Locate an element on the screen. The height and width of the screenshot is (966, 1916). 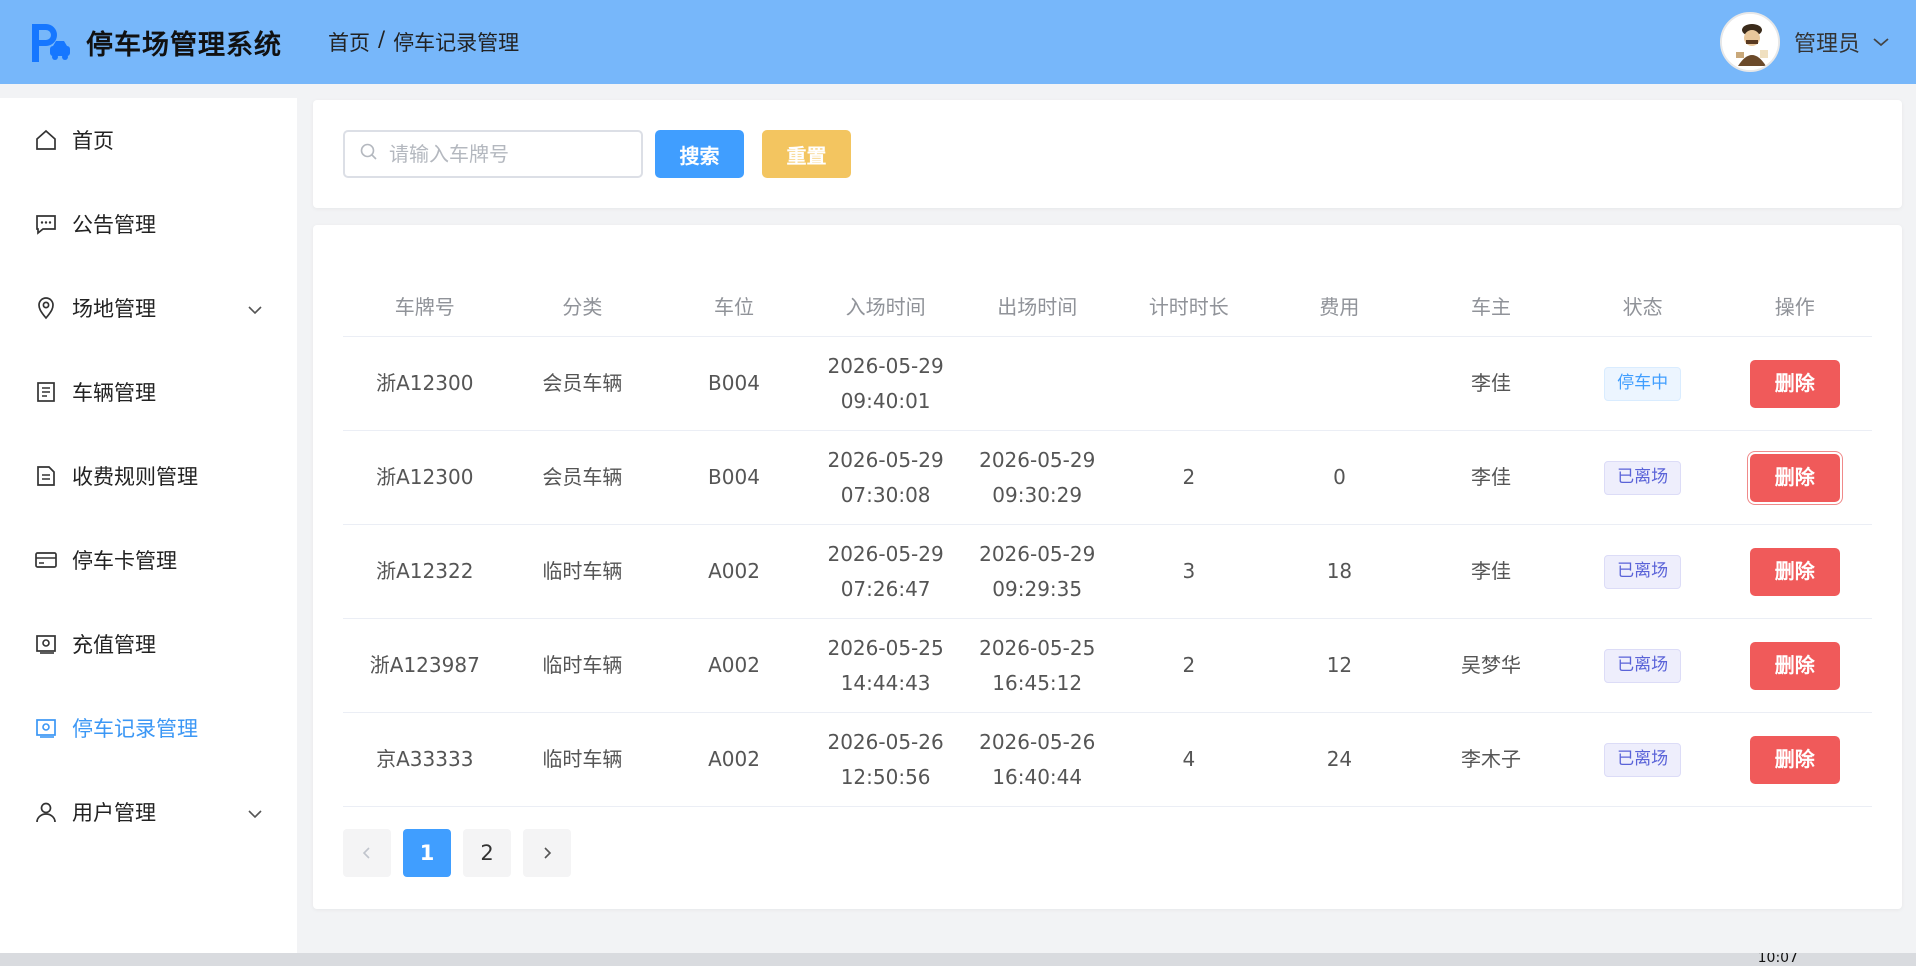
next-page-button is located at coordinates (547, 853).